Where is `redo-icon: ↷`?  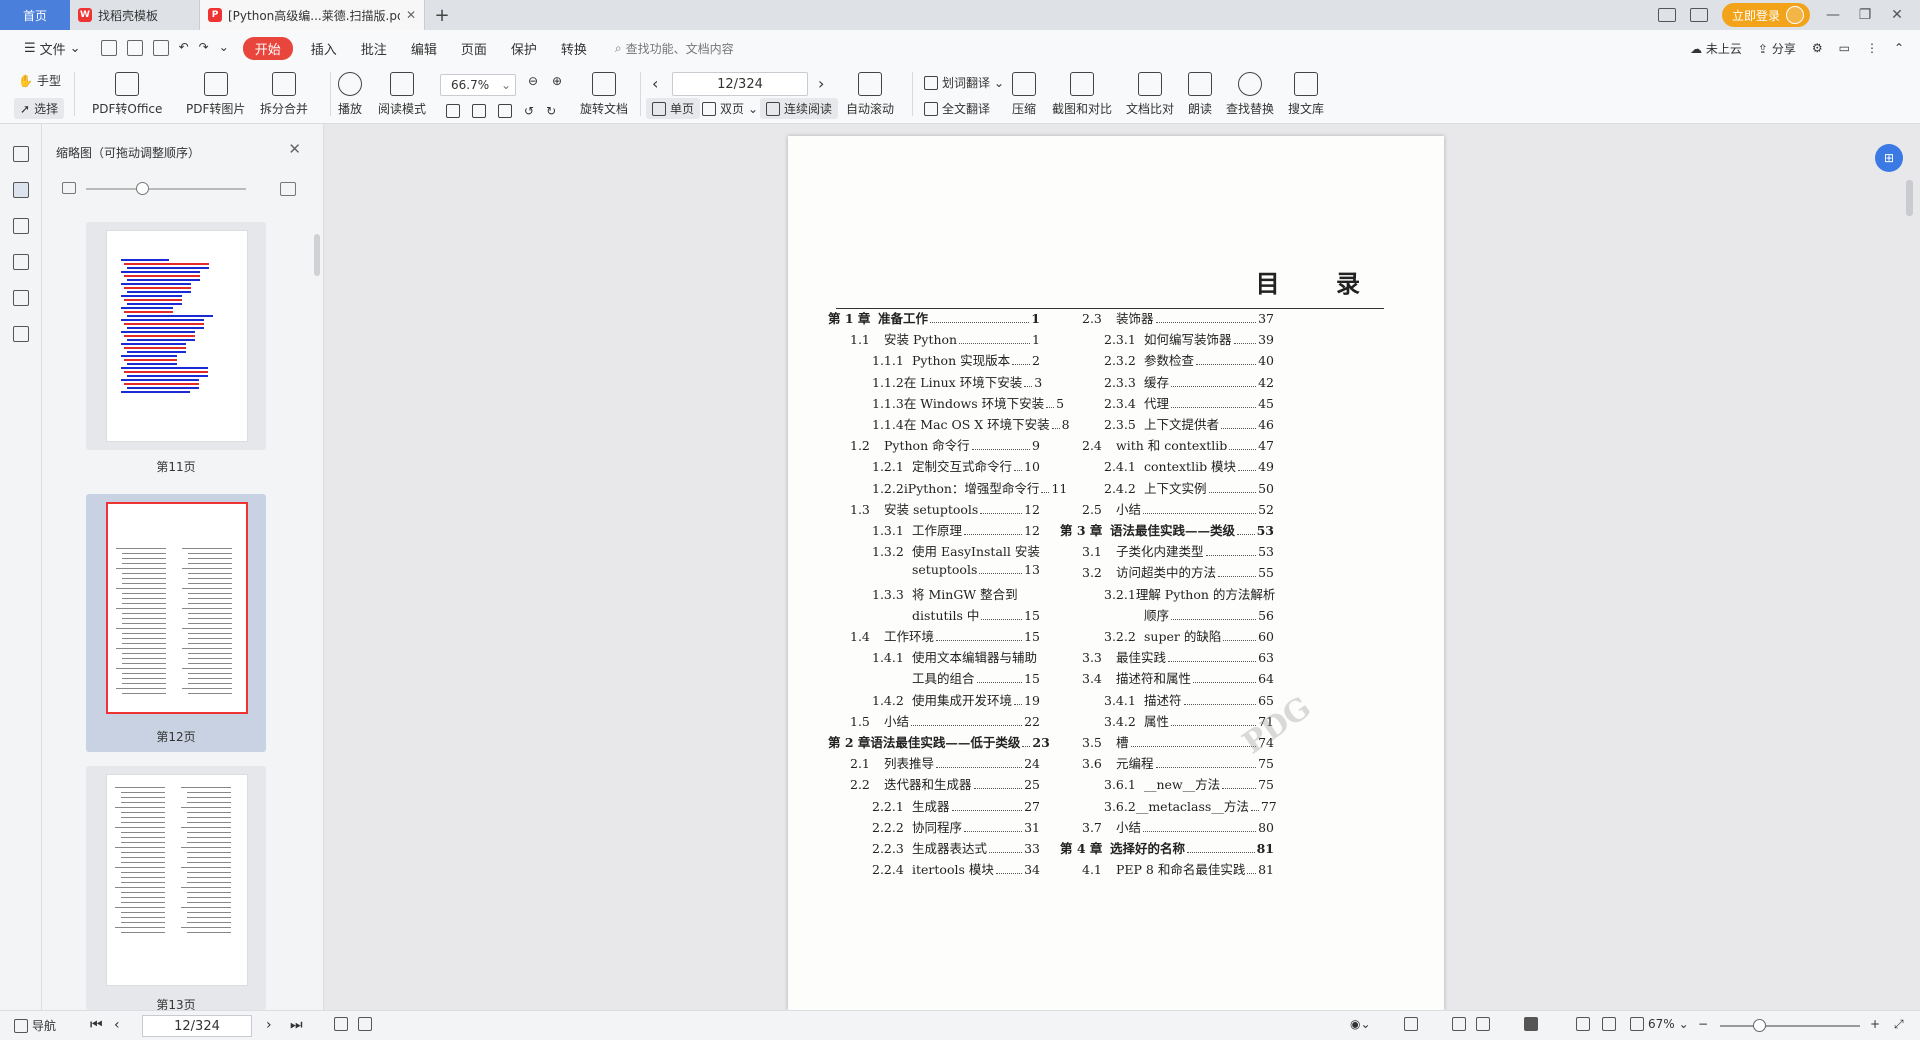 redo-icon: ↷ is located at coordinates (204, 48).